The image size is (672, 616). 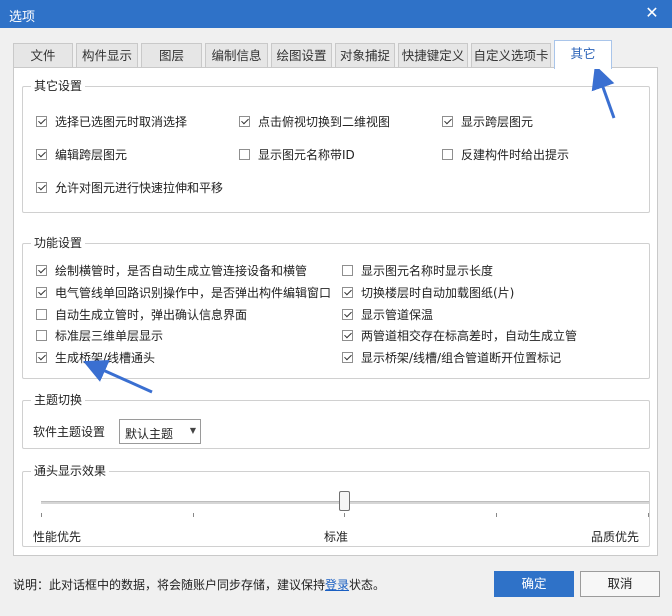 What do you see at coordinates (652, 13) in the screenshot?
I see `close-icon: ✕` at bounding box center [652, 13].